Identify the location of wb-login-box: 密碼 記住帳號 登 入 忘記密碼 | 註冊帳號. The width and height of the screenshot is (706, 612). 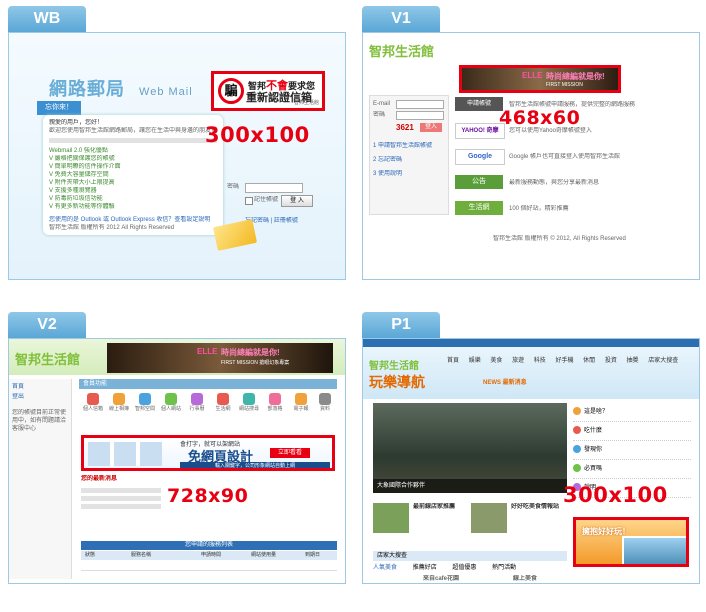
(274, 192).